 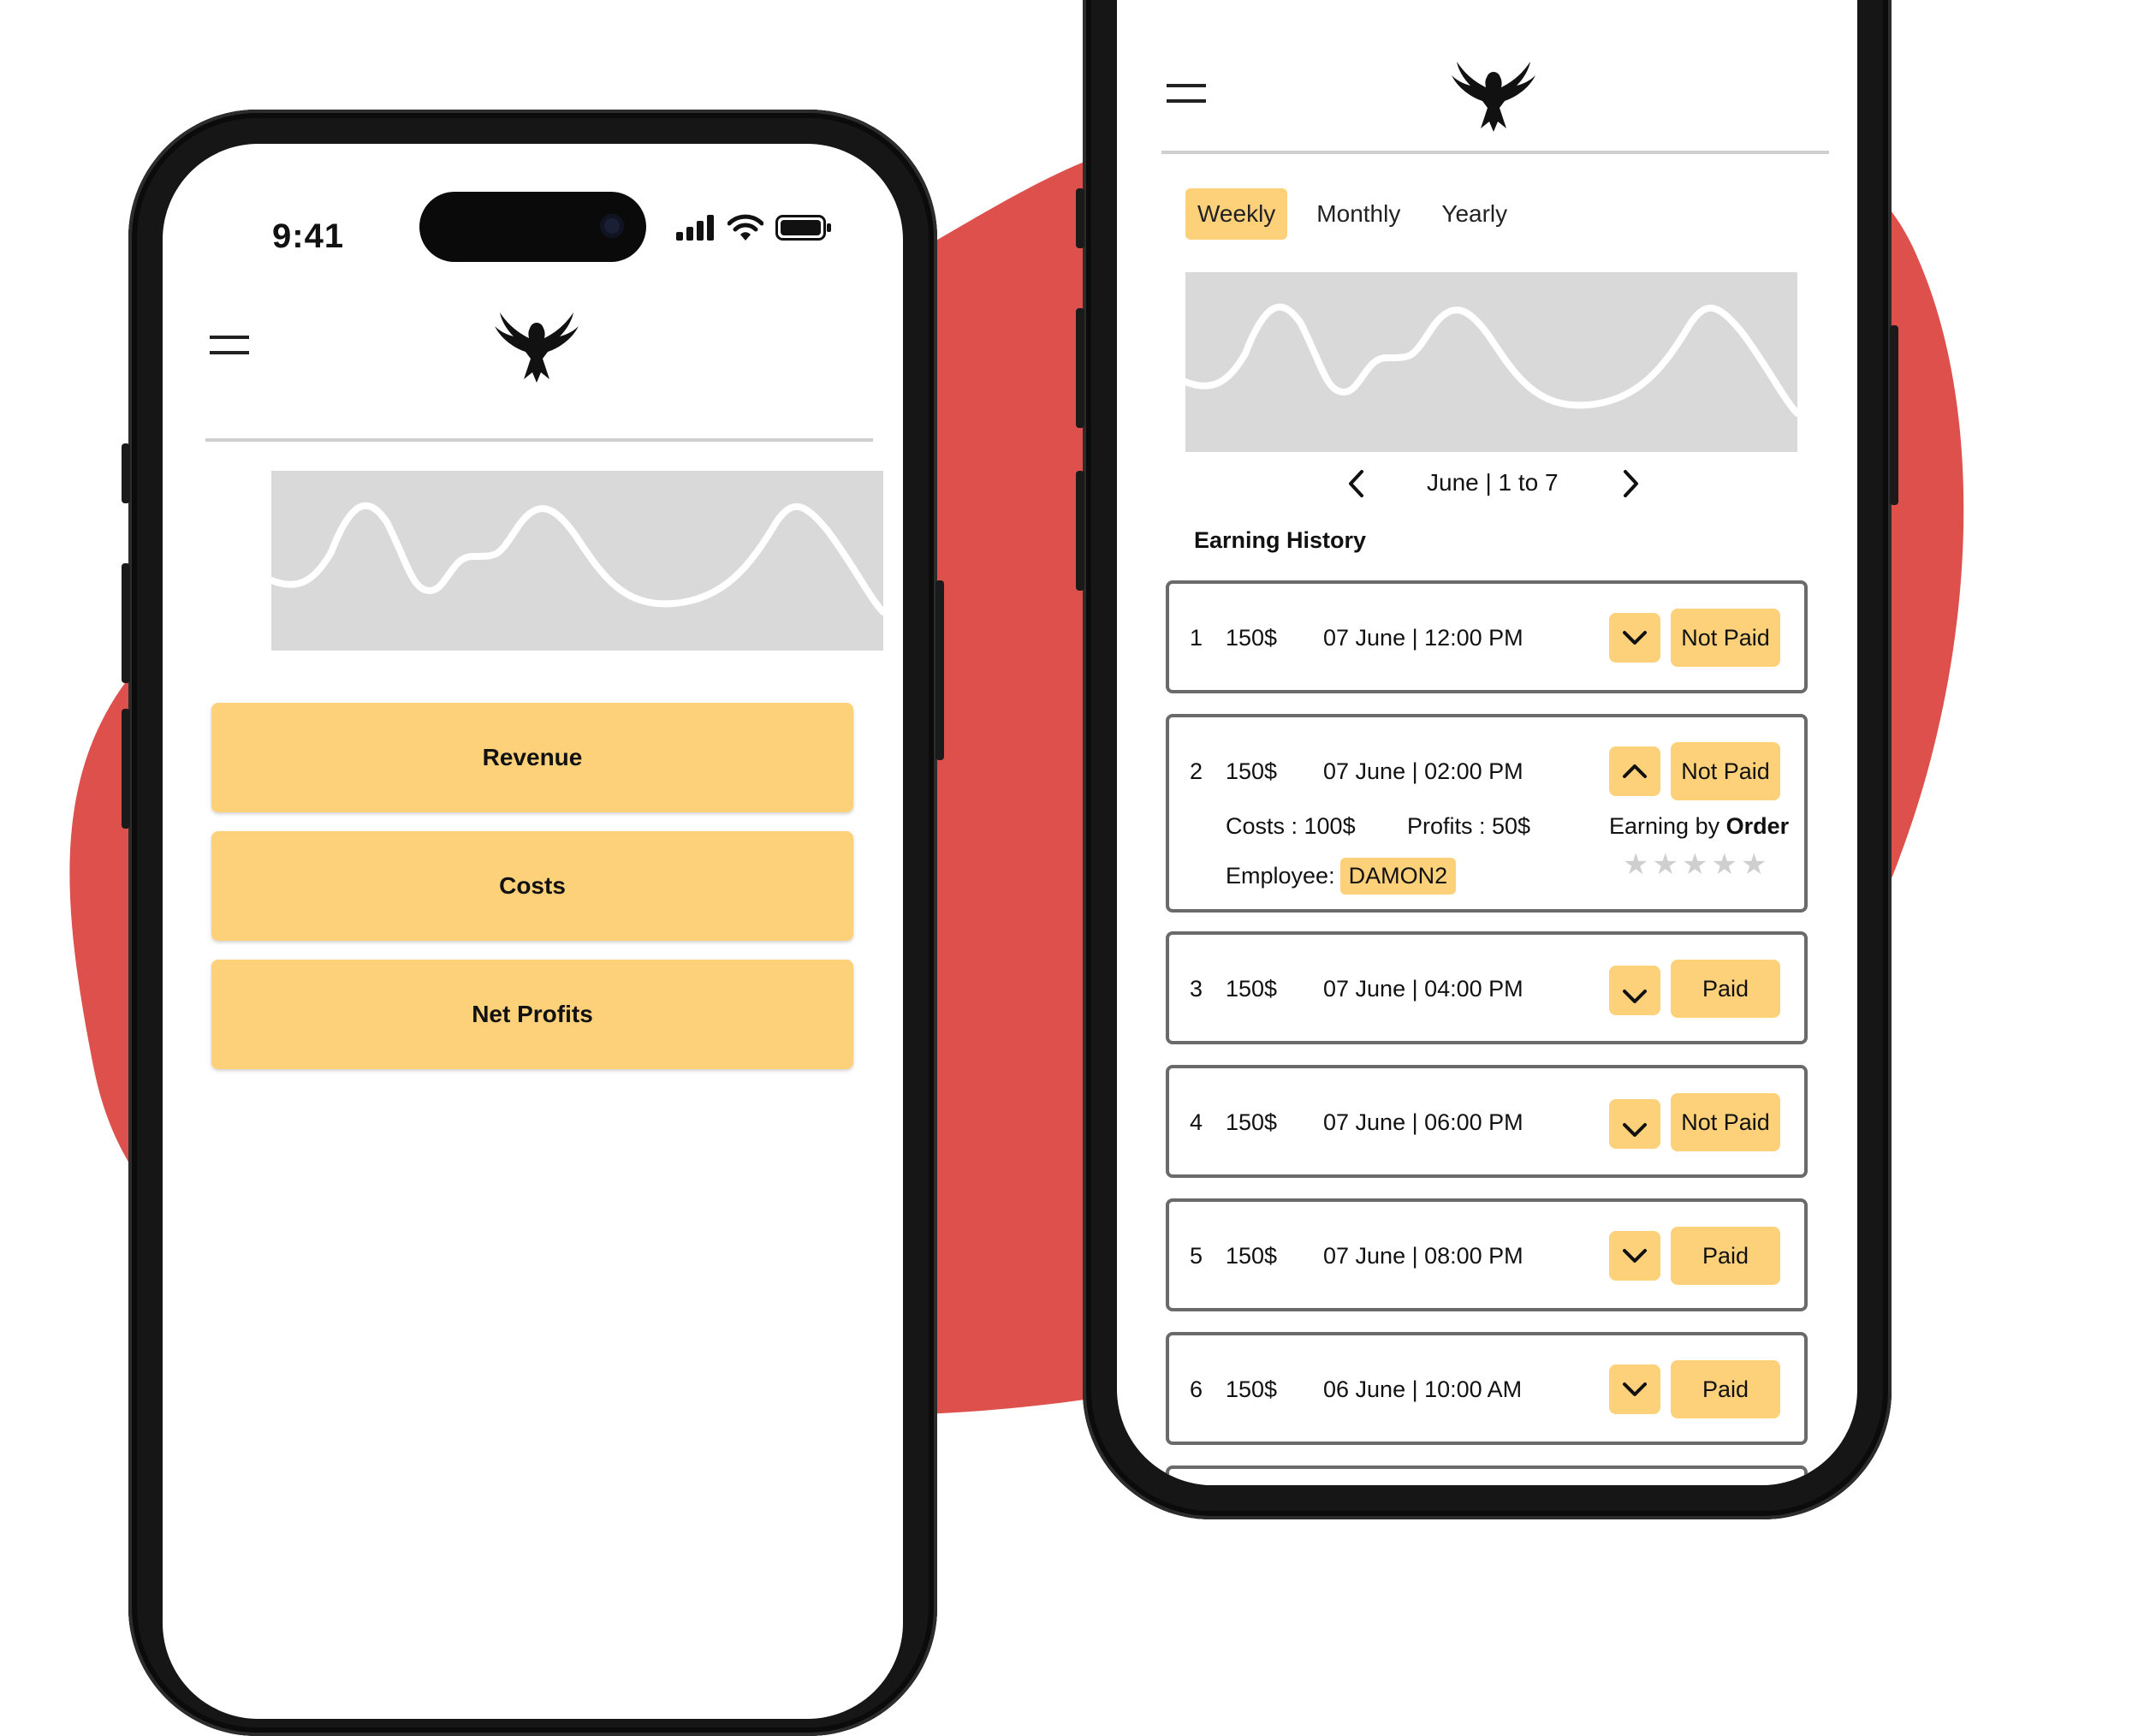 What do you see at coordinates (695, 228) in the screenshot?
I see `cellular-signal-icon` at bounding box center [695, 228].